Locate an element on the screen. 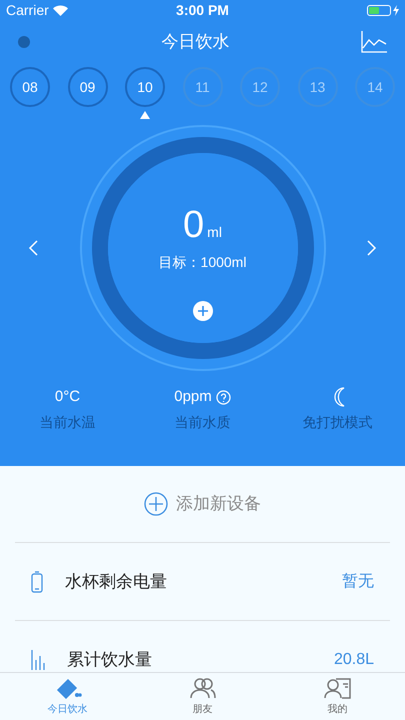  amount-text: 0 is located at coordinates (193, 225).